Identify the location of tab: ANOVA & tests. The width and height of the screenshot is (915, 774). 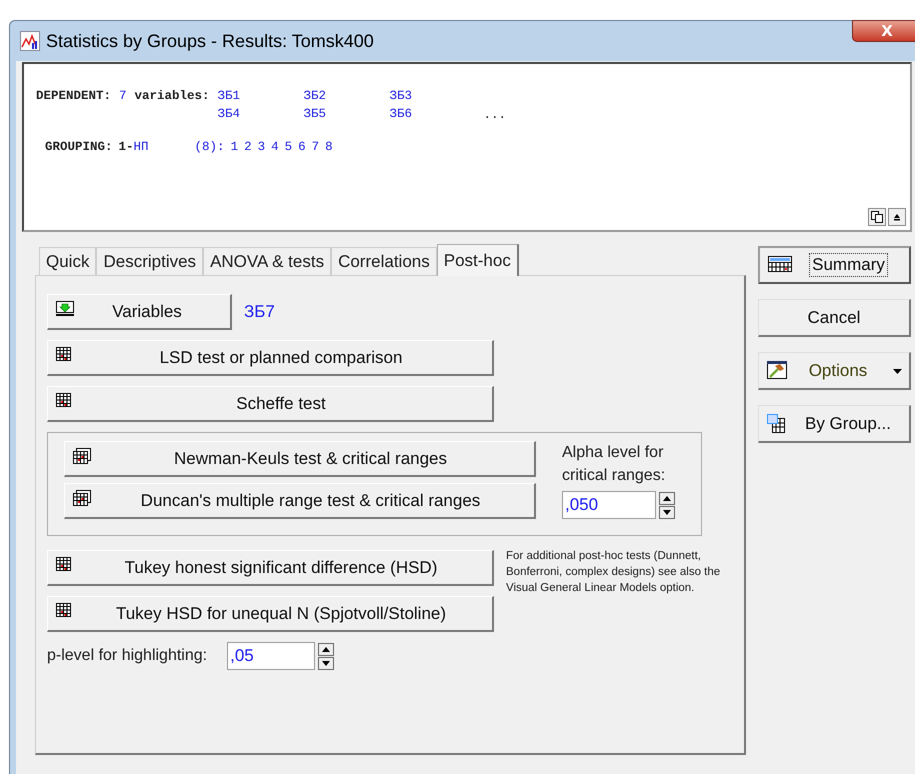
(267, 261).